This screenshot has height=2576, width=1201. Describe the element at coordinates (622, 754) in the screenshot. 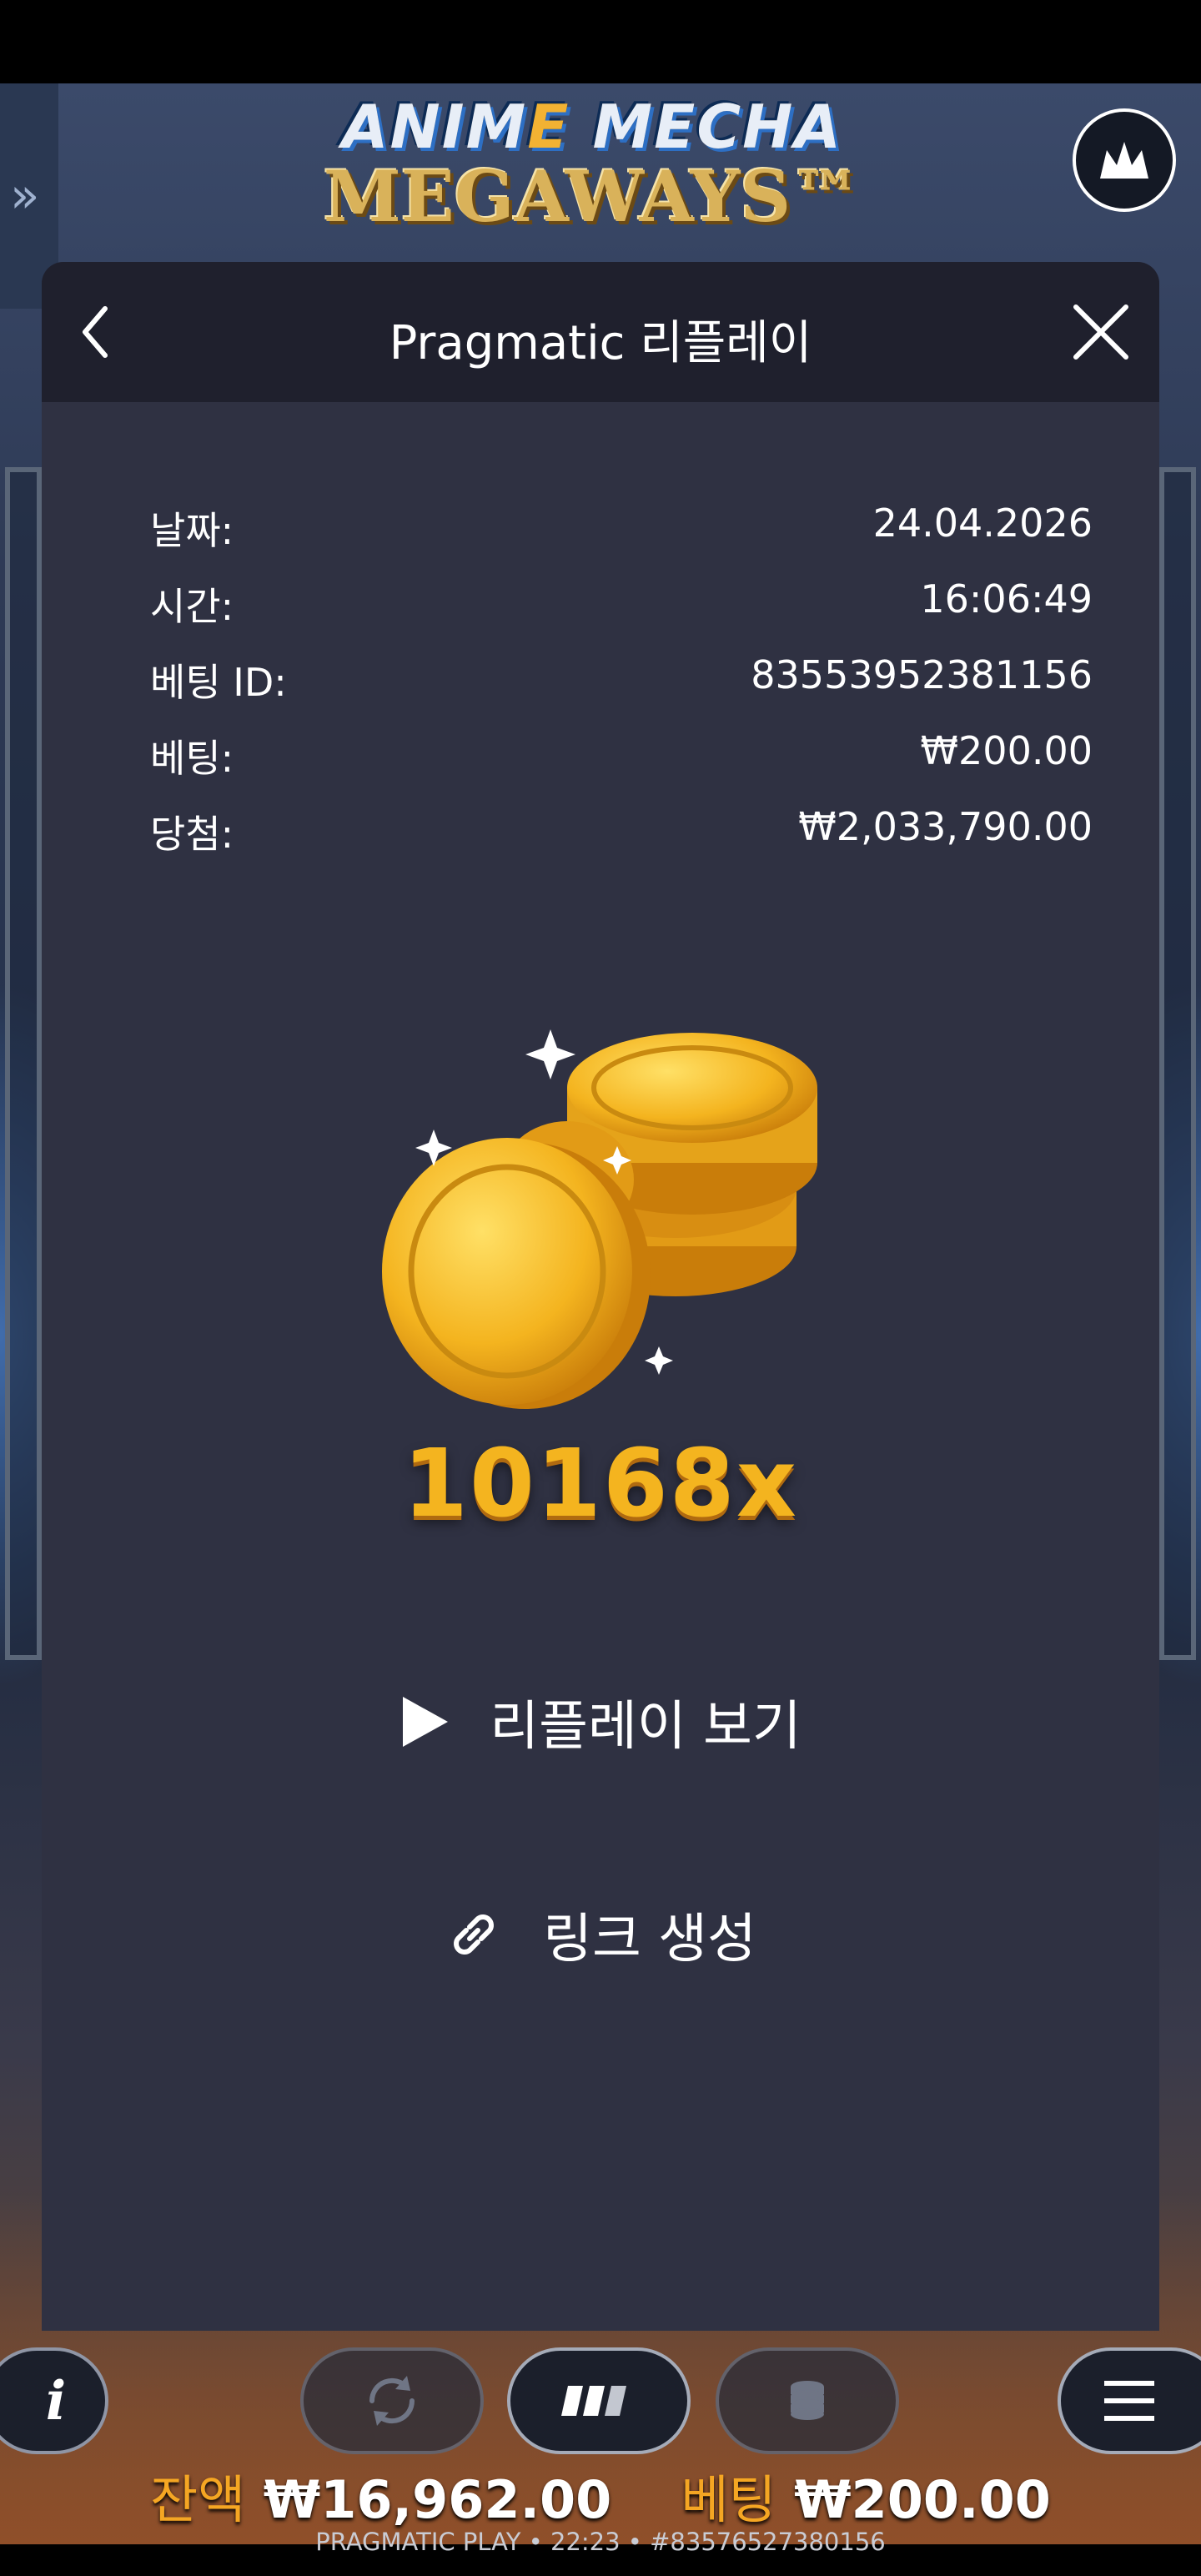

I see `detail-row-bet: 베팅: ₩200.00` at that location.